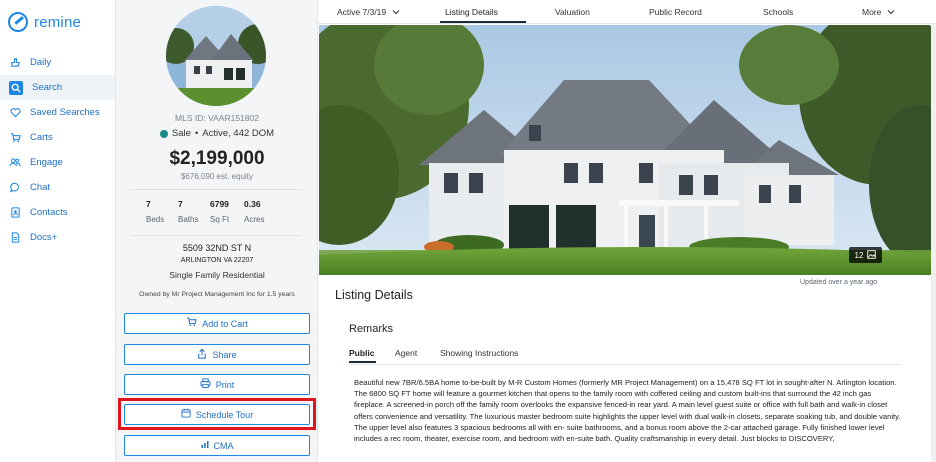  What do you see at coordinates (57, 137) in the screenshot?
I see `nav-item-carts: Carts` at bounding box center [57, 137].